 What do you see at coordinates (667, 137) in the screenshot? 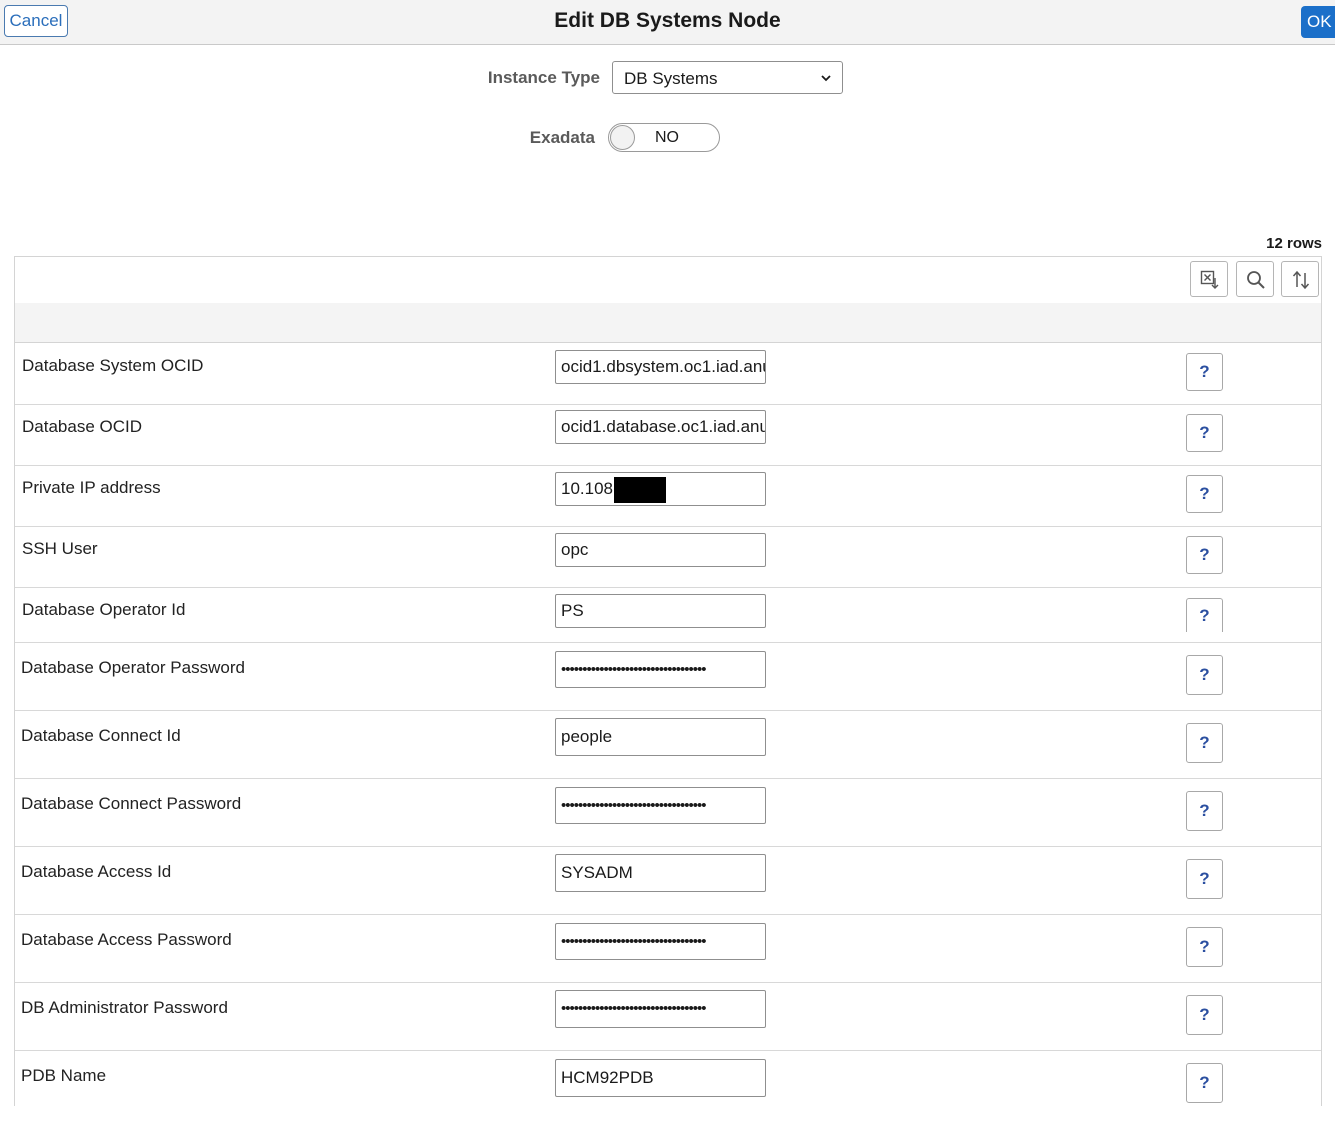
I see `exadata-toggle-text: NO` at bounding box center [667, 137].